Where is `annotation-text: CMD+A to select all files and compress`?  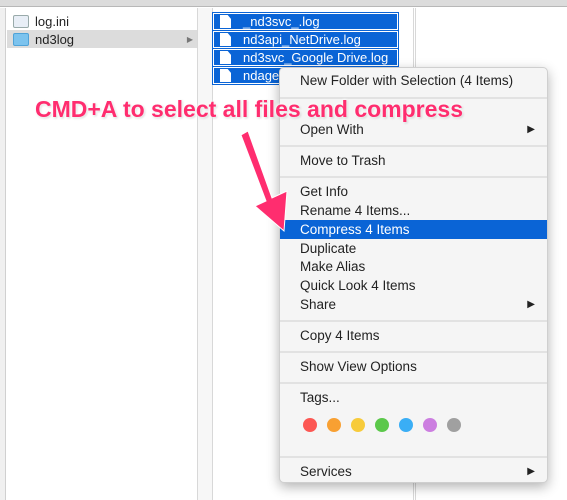
annotation-text: CMD+A to select all files and compress is located at coordinates (249, 109).